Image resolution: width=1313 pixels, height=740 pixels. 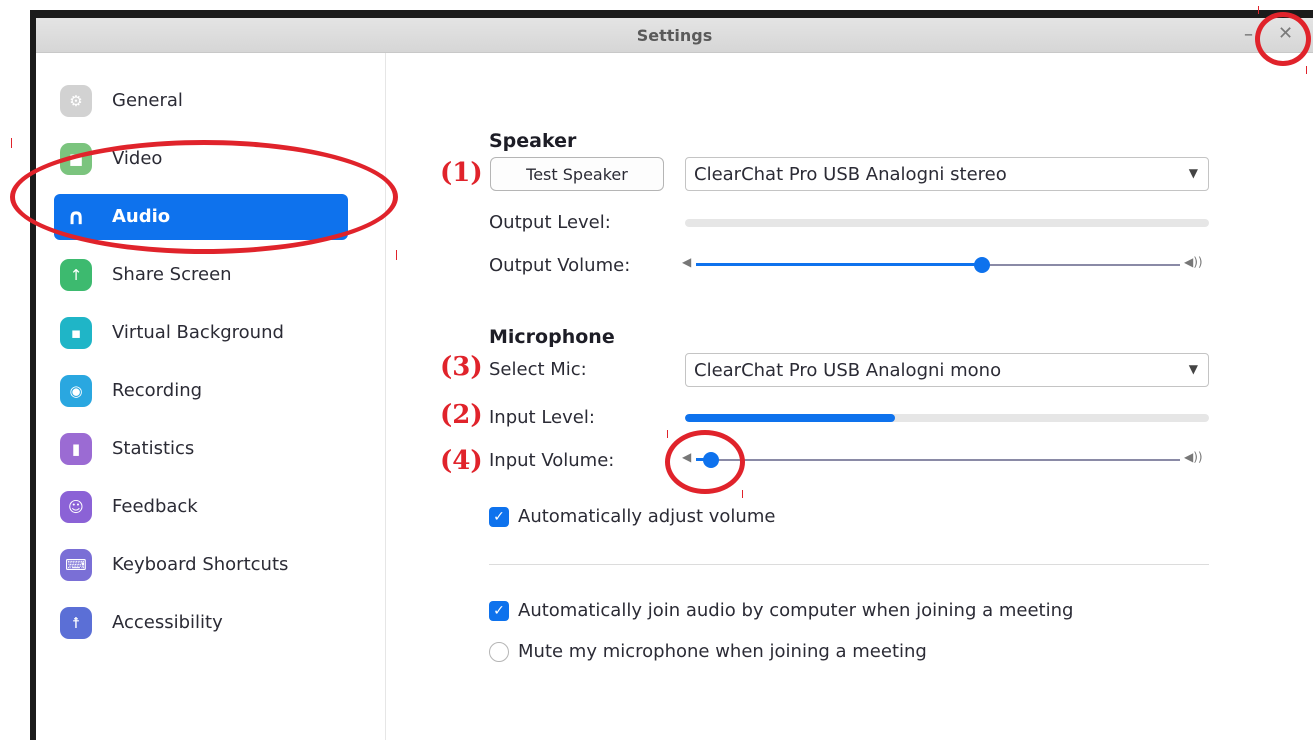 What do you see at coordinates (577, 174) in the screenshot?
I see `test-speaker-button: Test Speaker` at bounding box center [577, 174].